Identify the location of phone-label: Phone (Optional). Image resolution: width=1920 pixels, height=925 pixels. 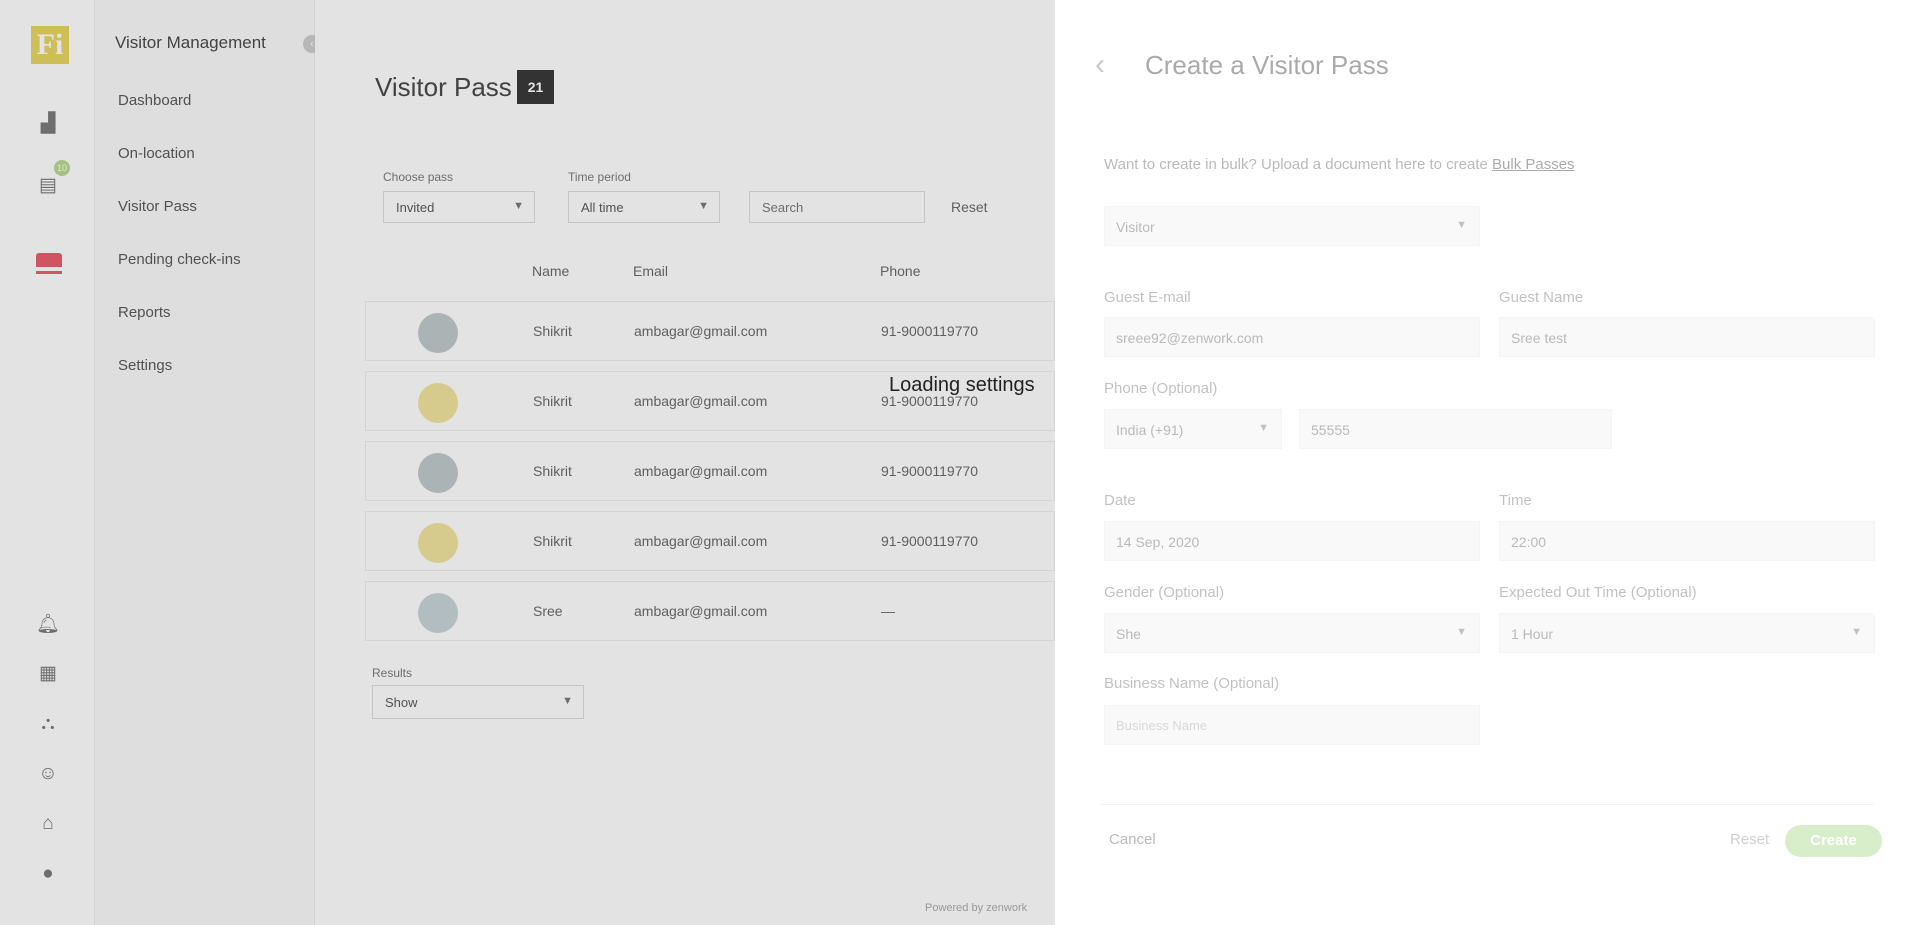
(1161, 388).